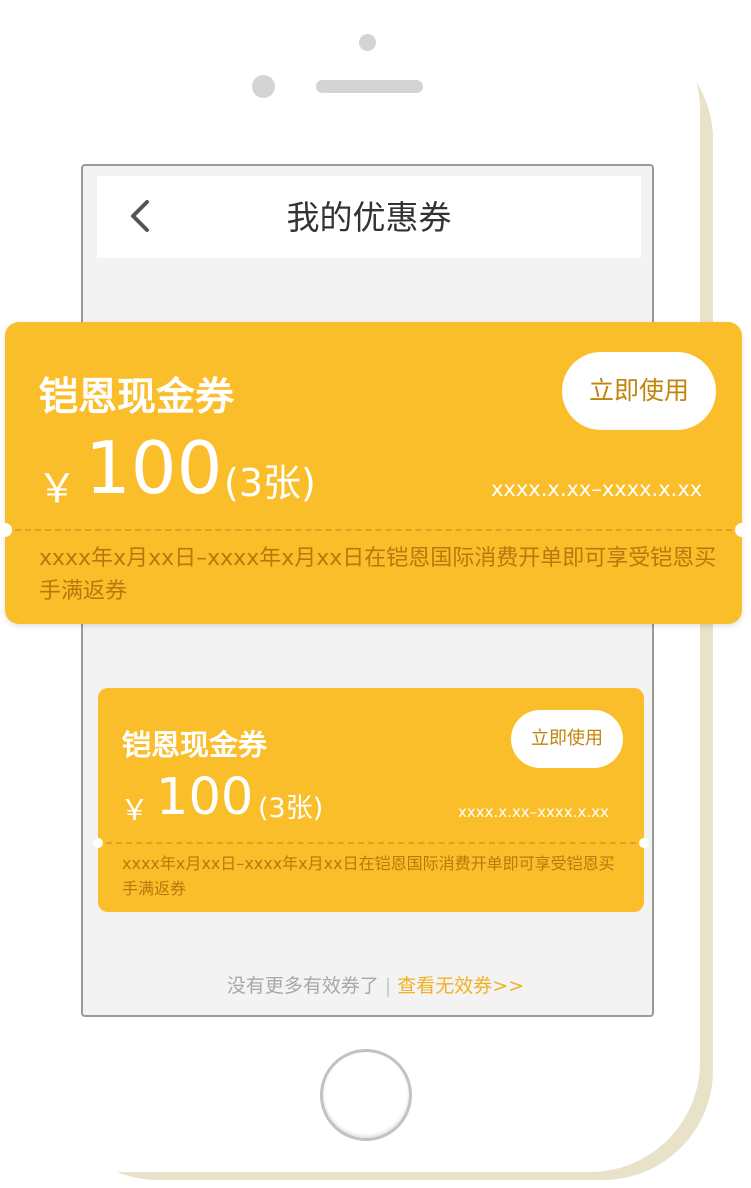  Describe the element at coordinates (302, 986) in the screenshot. I see `no-more-text: 没有更多有效券了` at that location.